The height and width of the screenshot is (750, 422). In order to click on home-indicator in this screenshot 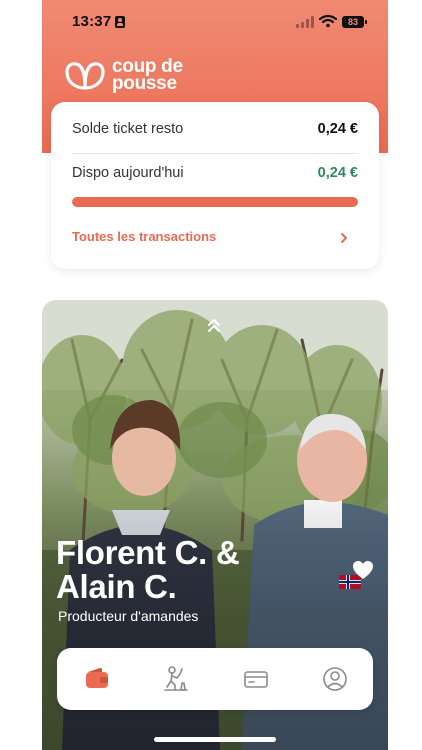, I will do `click(215, 739)`.